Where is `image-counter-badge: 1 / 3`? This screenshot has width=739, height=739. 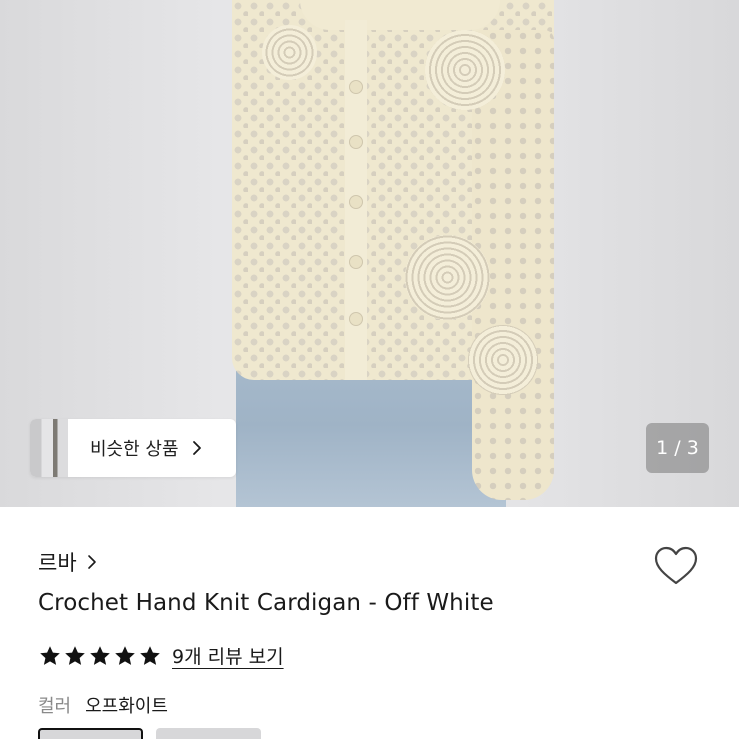
image-counter-badge: 1 / 3 is located at coordinates (677, 448).